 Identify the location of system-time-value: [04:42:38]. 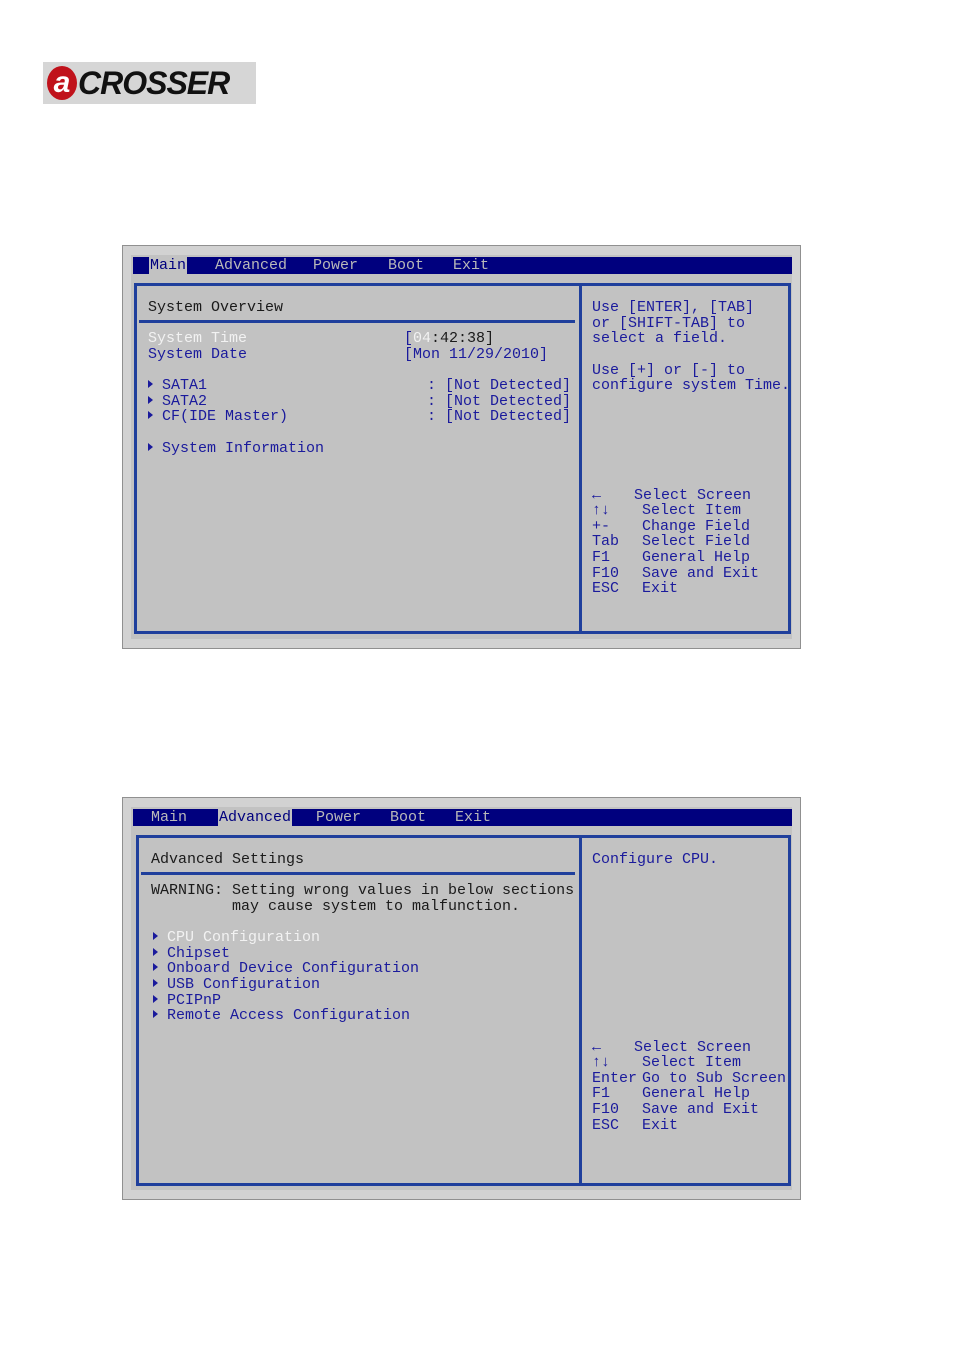
(449, 339).